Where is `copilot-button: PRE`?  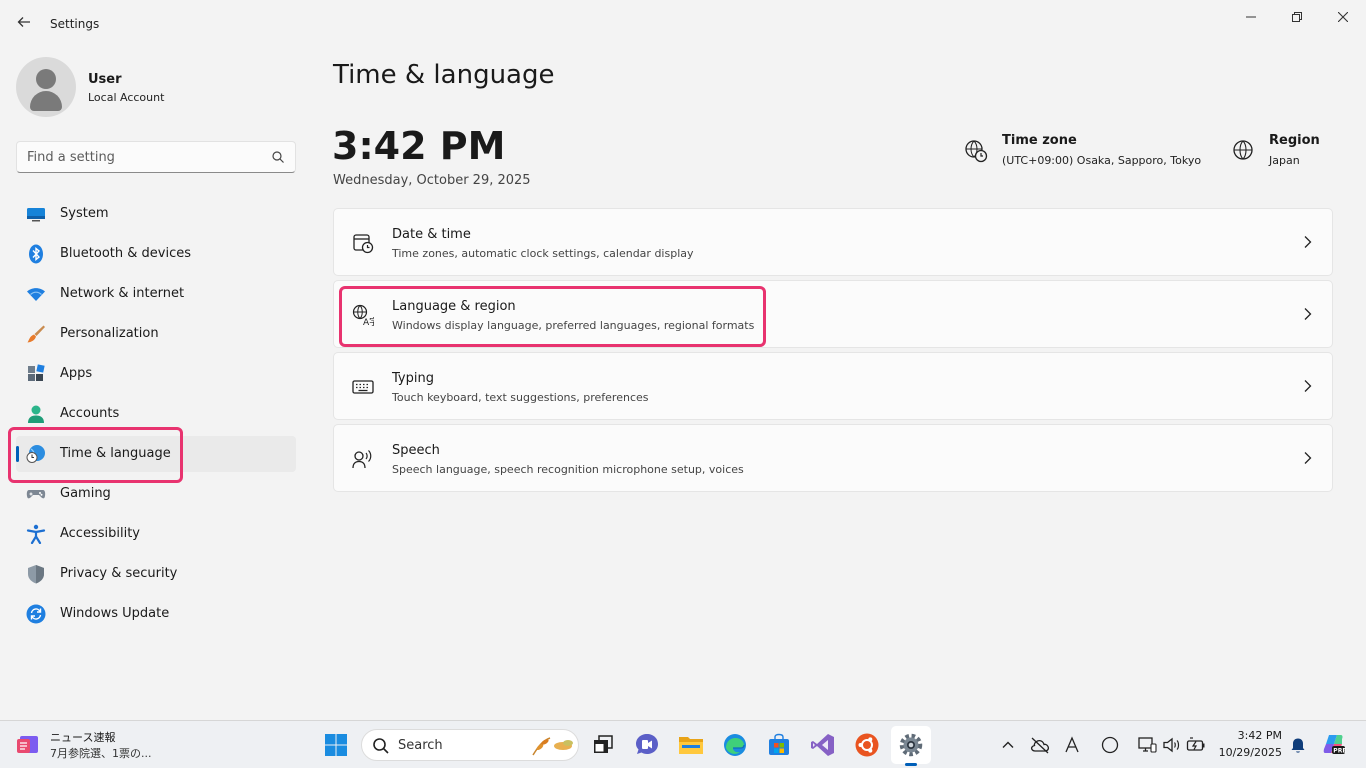 copilot-button: PRE is located at coordinates (1334, 744).